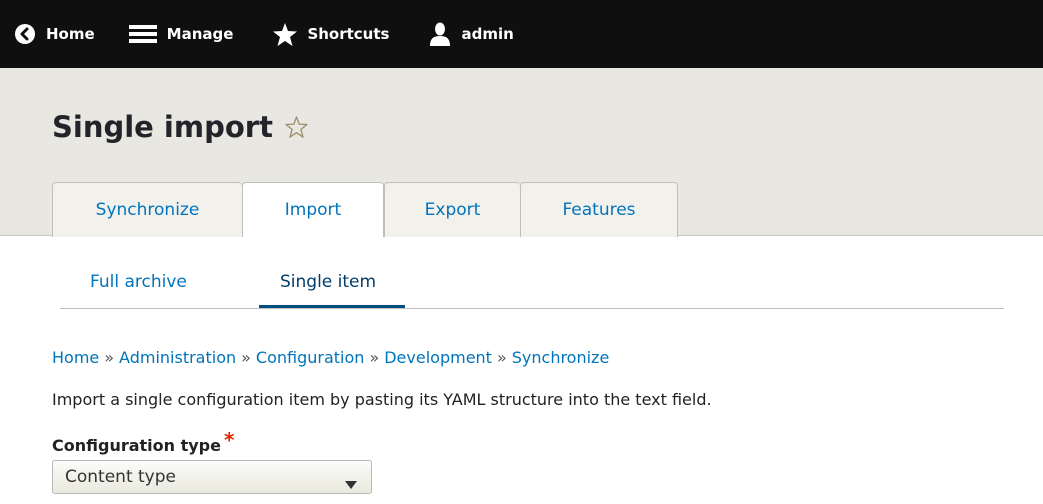 This screenshot has width=1043, height=504. What do you see at coordinates (296, 127) in the screenshot?
I see `star-outline-icon` at bounding box center [296, 127].